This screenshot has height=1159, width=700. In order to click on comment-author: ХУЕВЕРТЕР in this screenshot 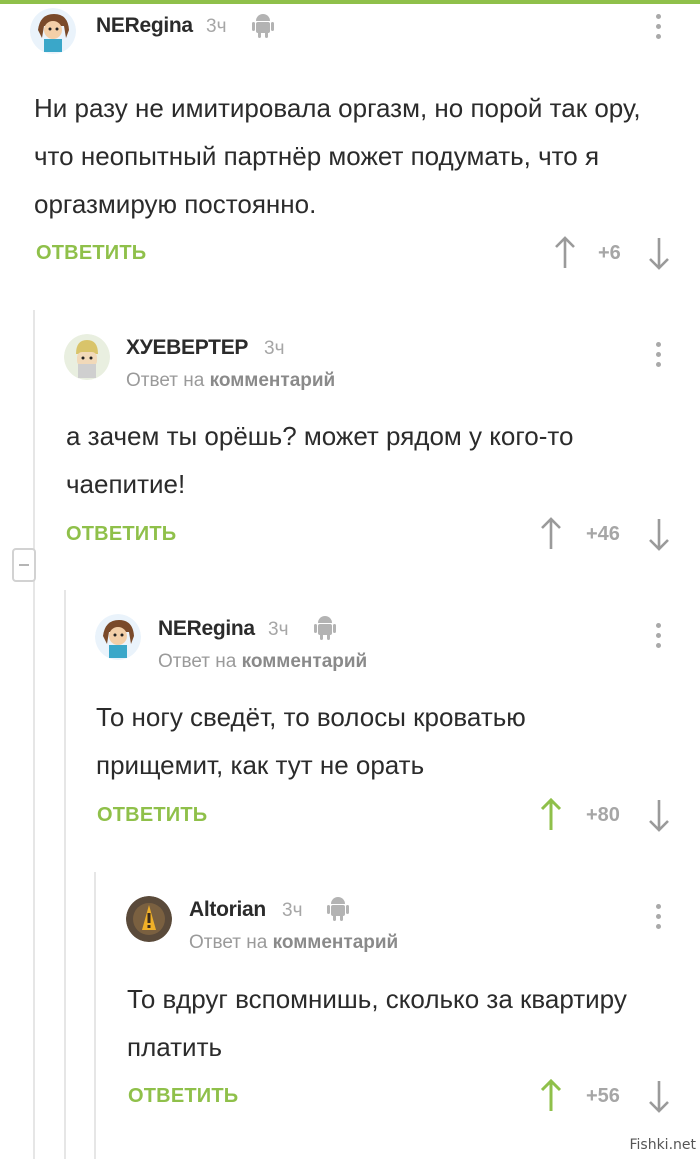, I will do `click(187, 348)`.